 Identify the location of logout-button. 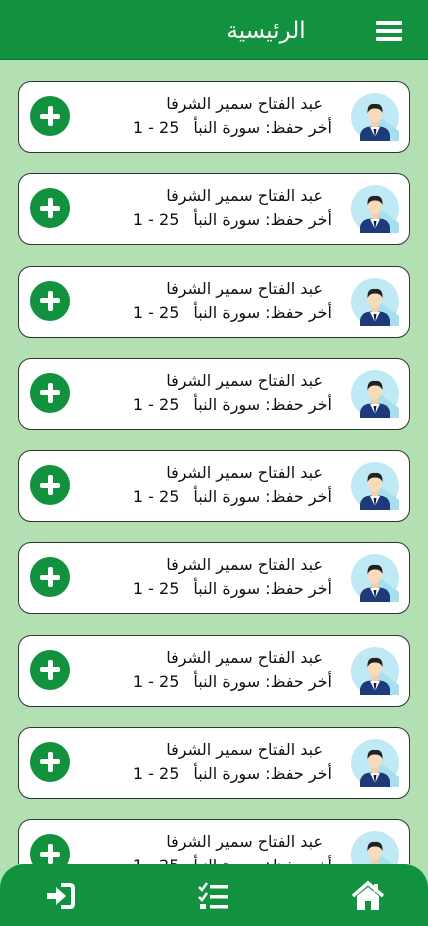
(60, 896).